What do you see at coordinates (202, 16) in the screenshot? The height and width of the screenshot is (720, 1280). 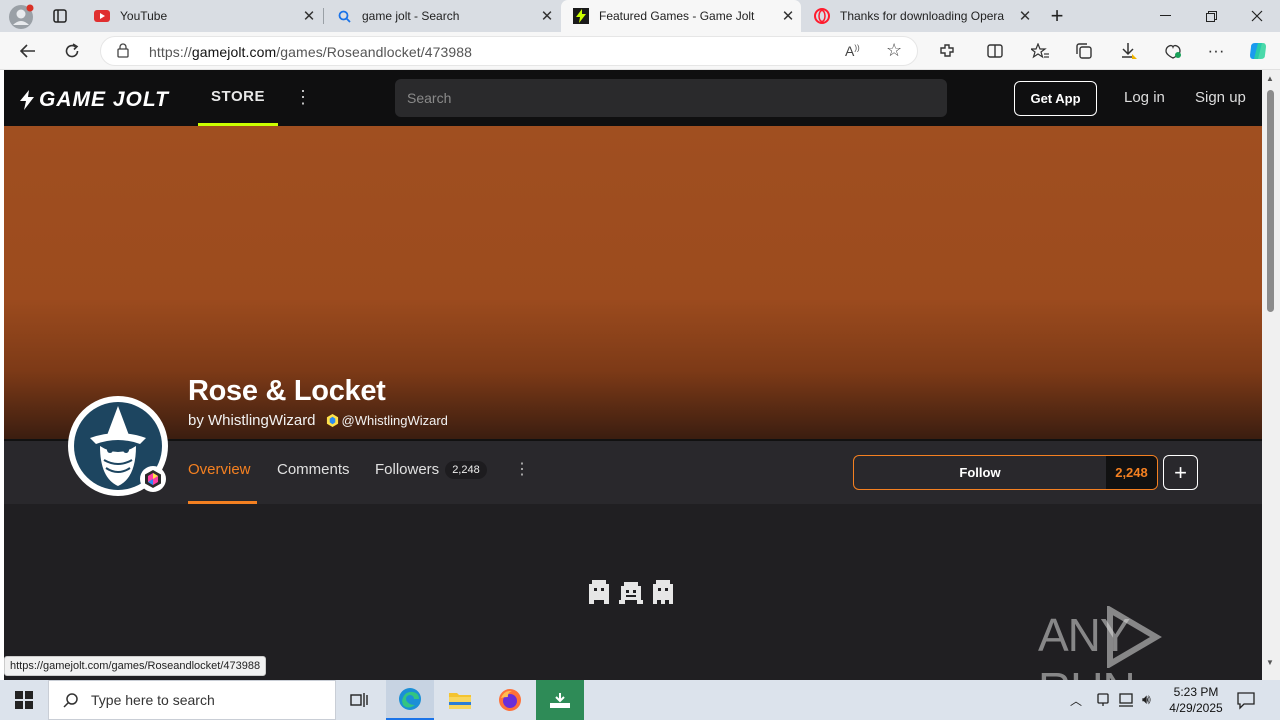 I see `tab-youtube: YouTube ✕` at bounding box center [202, 16].